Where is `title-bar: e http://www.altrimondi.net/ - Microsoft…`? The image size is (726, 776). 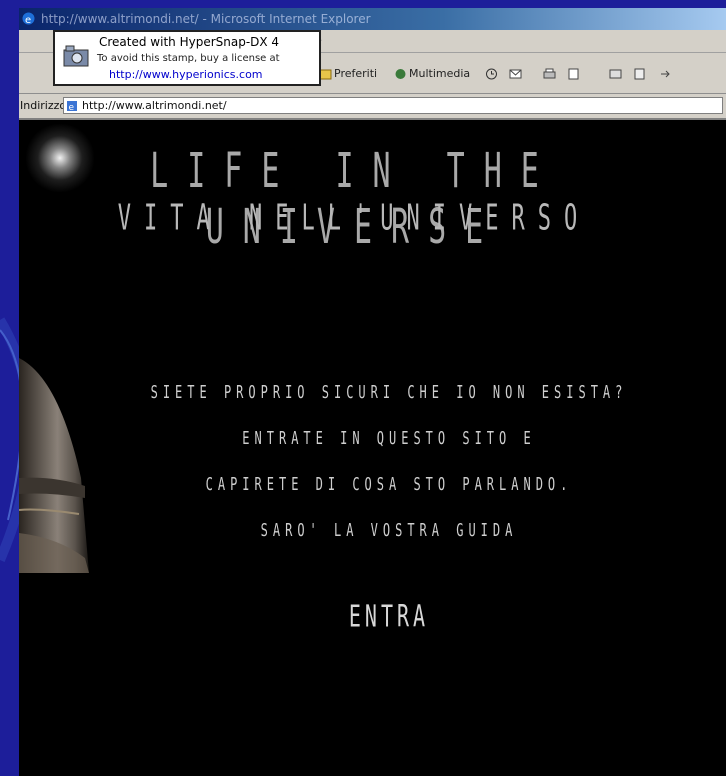
title-bar: e http://www.altrimondi.net/ - Microsoft… is located at coordinates (372, 19).